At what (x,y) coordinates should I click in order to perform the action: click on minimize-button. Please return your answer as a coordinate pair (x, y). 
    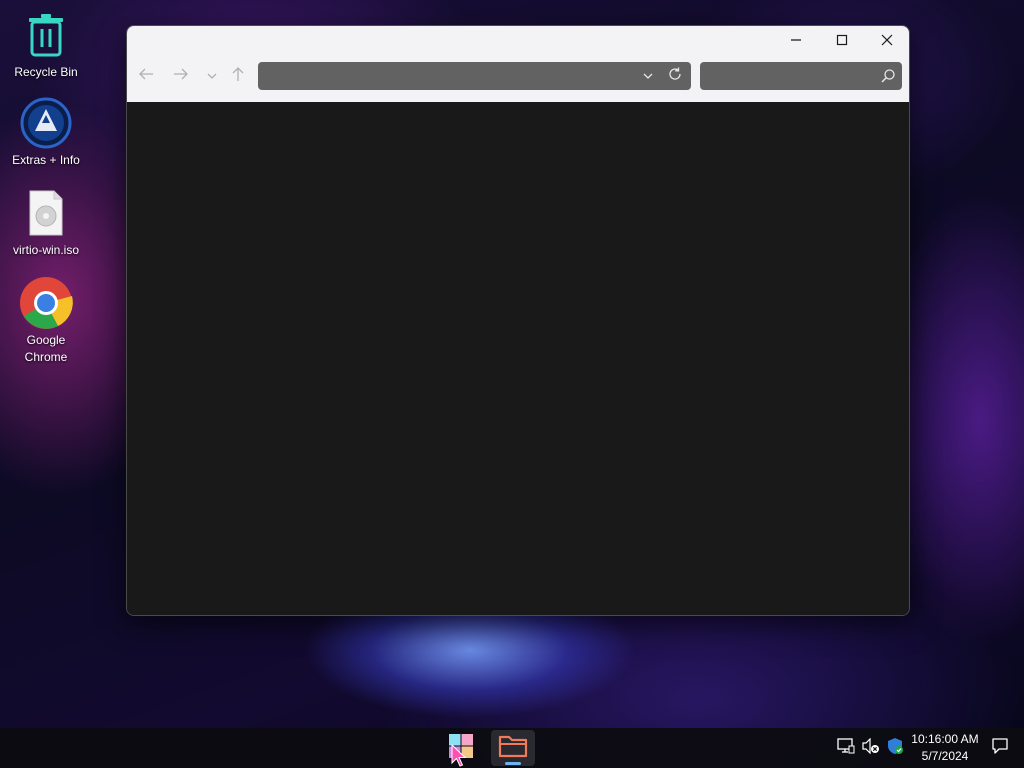
    Looking at the image, I should click on (796, 42).